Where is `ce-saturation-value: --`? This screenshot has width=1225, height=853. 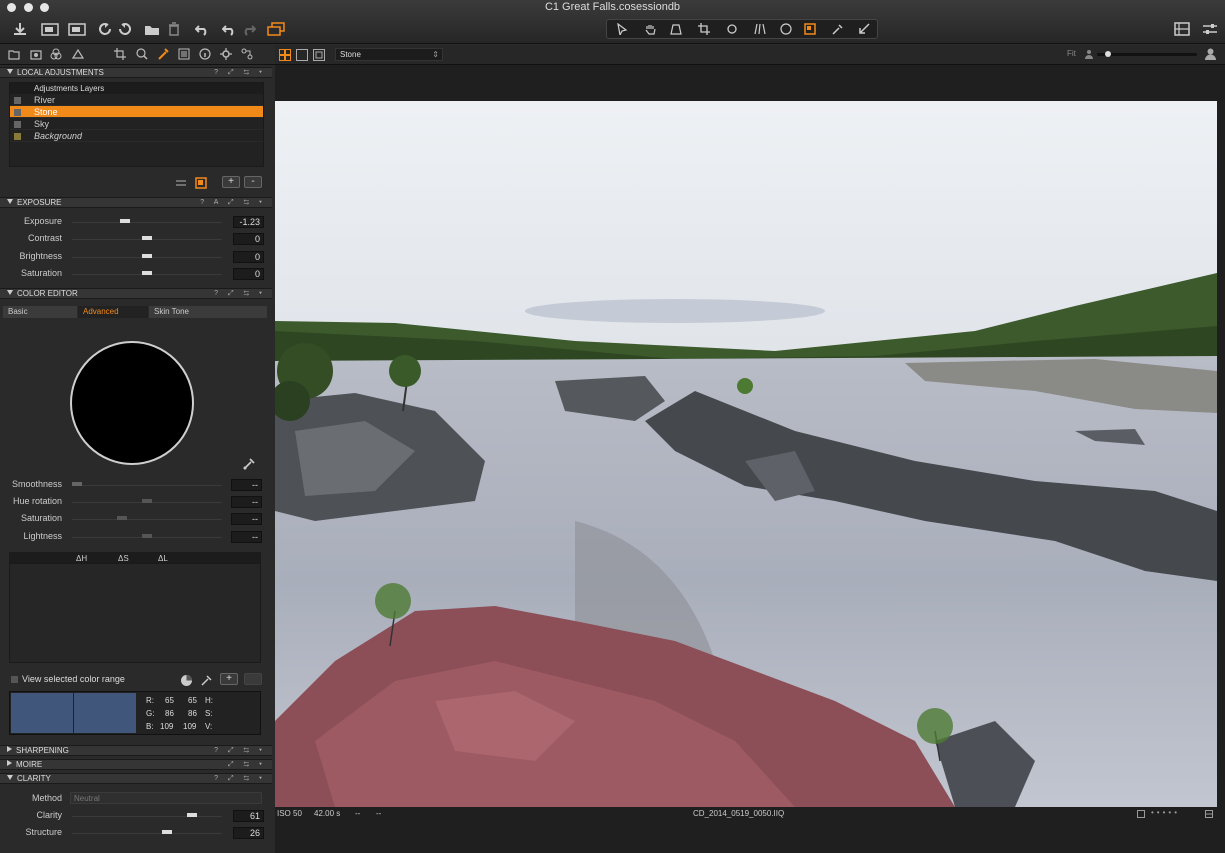 ce-saturation-value: -- is located at coordinates (246, 519).